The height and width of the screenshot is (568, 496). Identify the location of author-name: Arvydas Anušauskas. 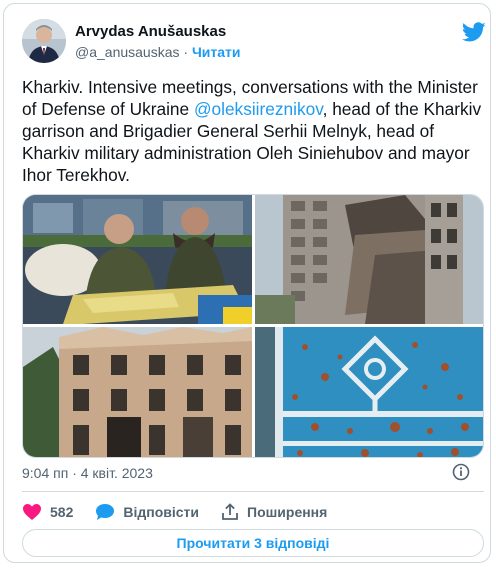
(150, 31).